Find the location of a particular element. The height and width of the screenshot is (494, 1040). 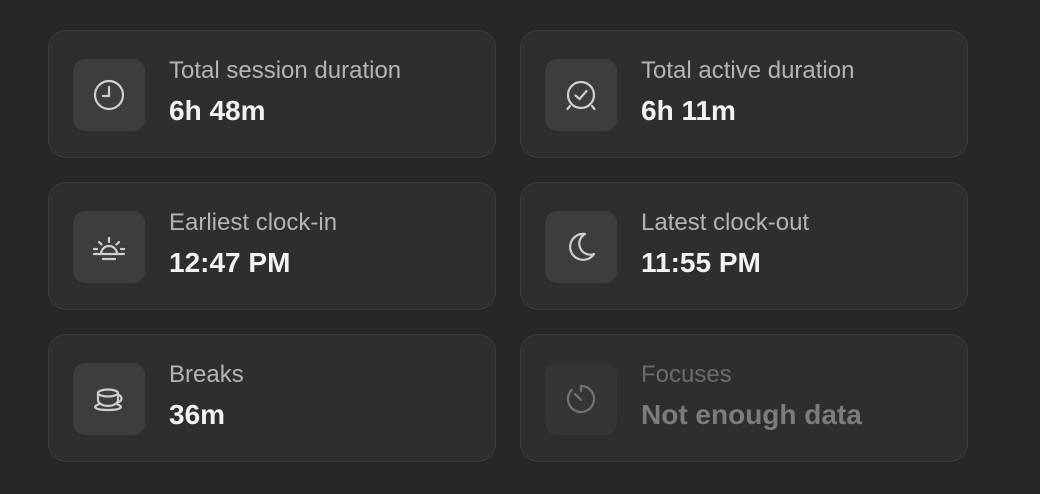

stat-label: Total session duration is located at coordinates (285, 70).